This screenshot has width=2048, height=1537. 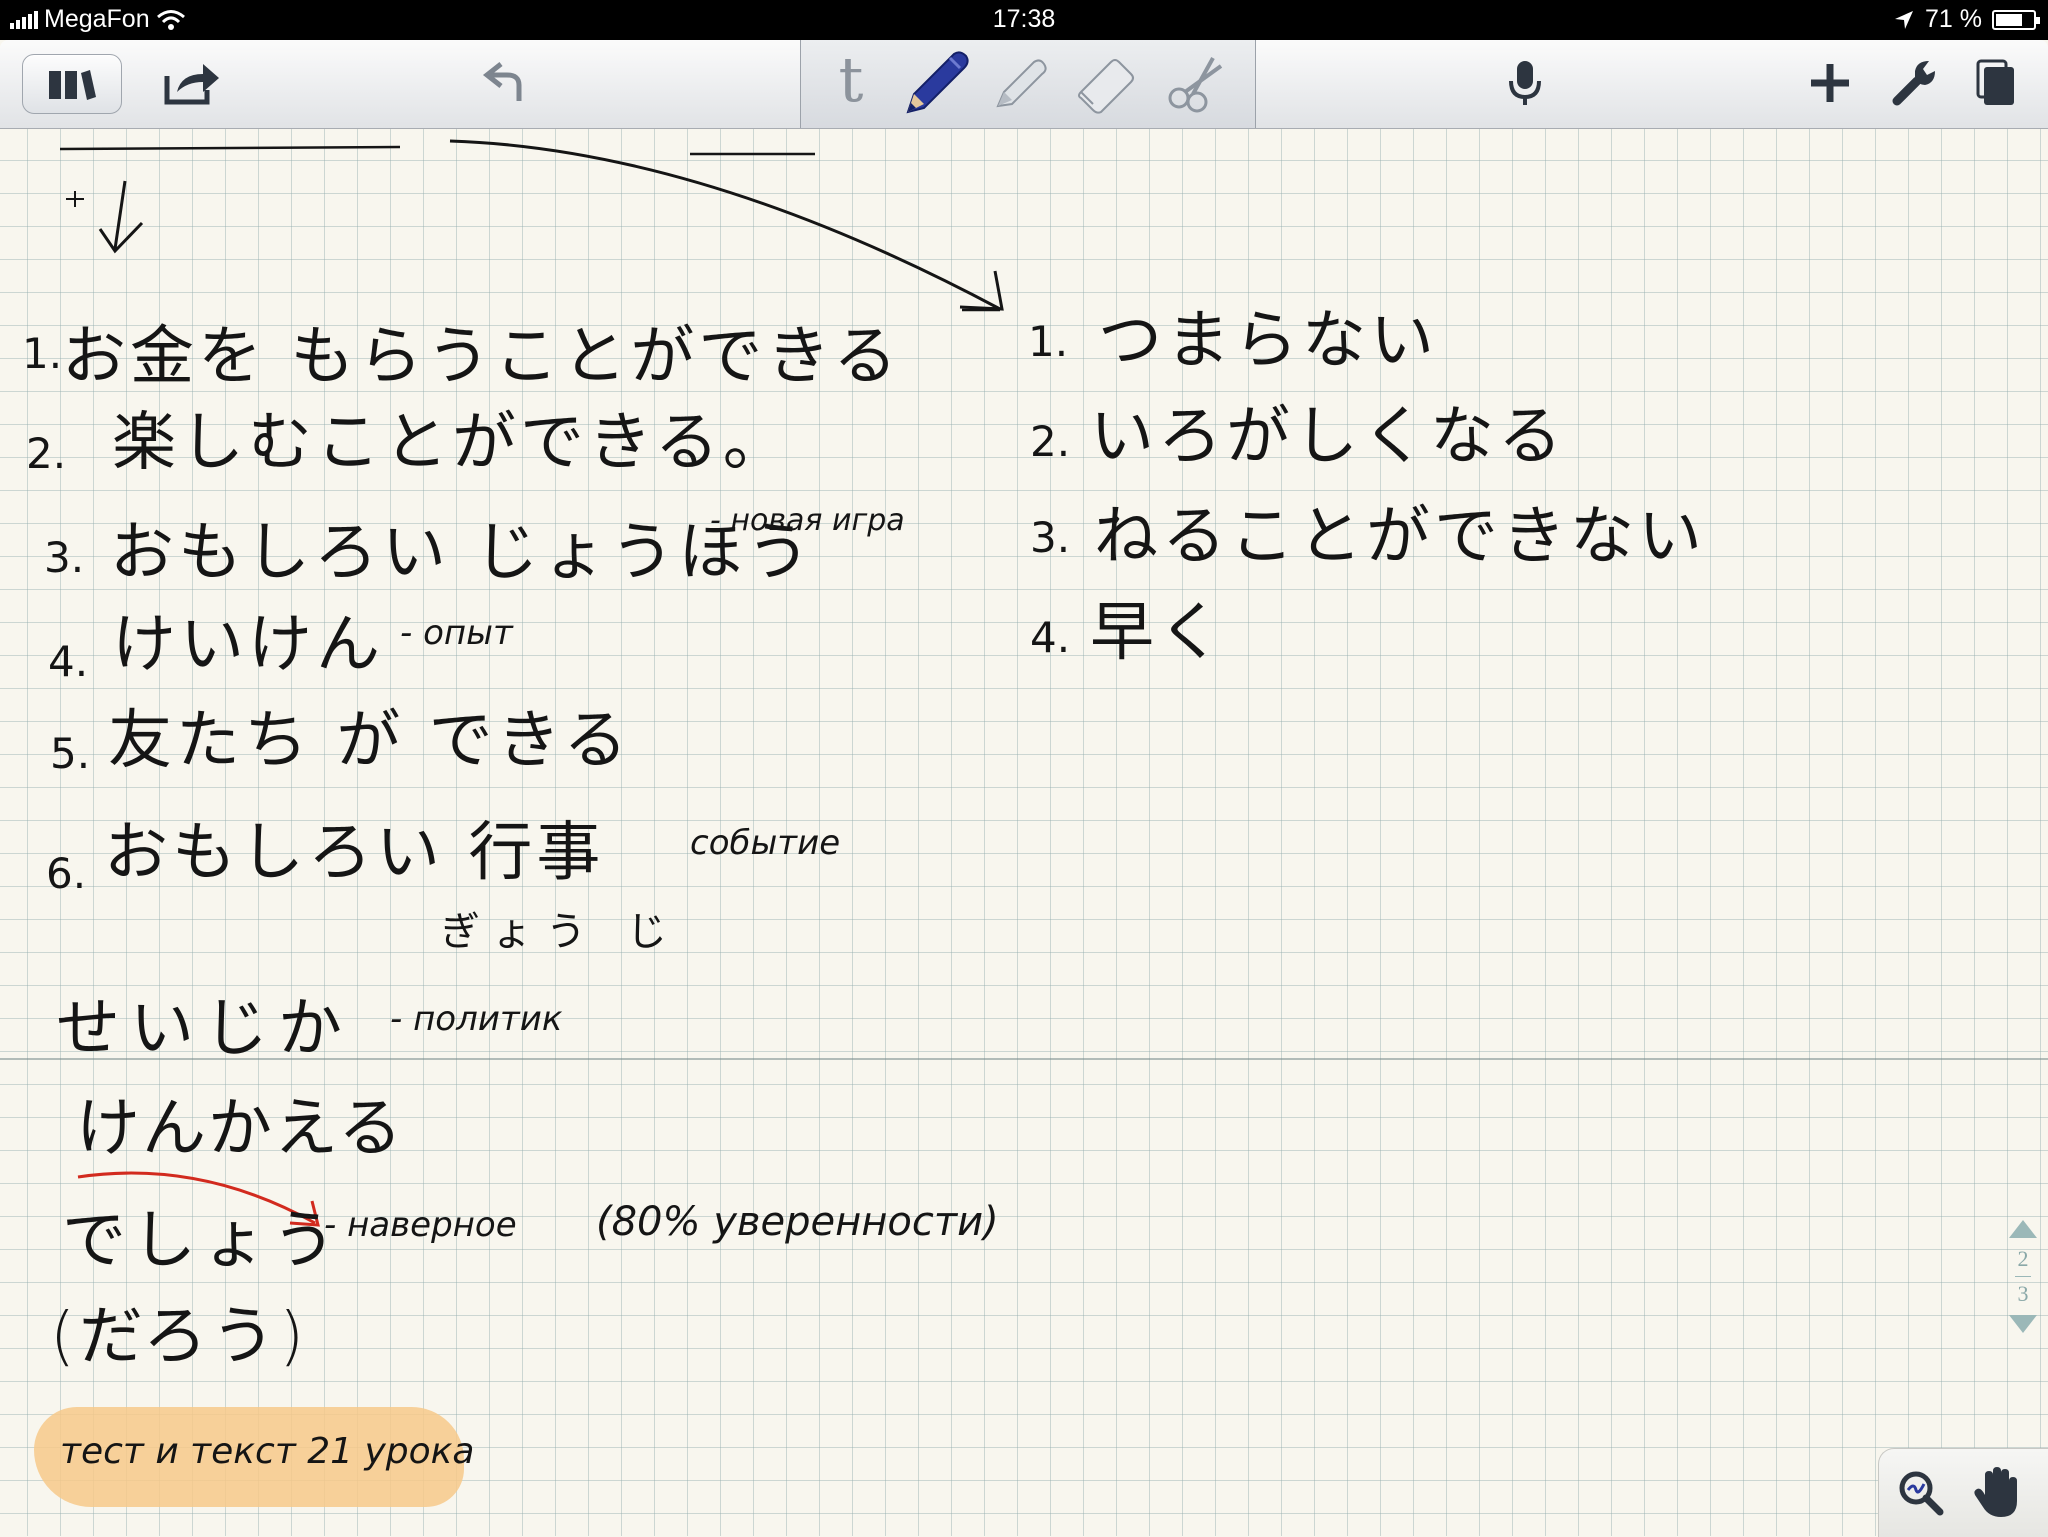 I want to click on zoom-button, so click(x=1921, y=1493).